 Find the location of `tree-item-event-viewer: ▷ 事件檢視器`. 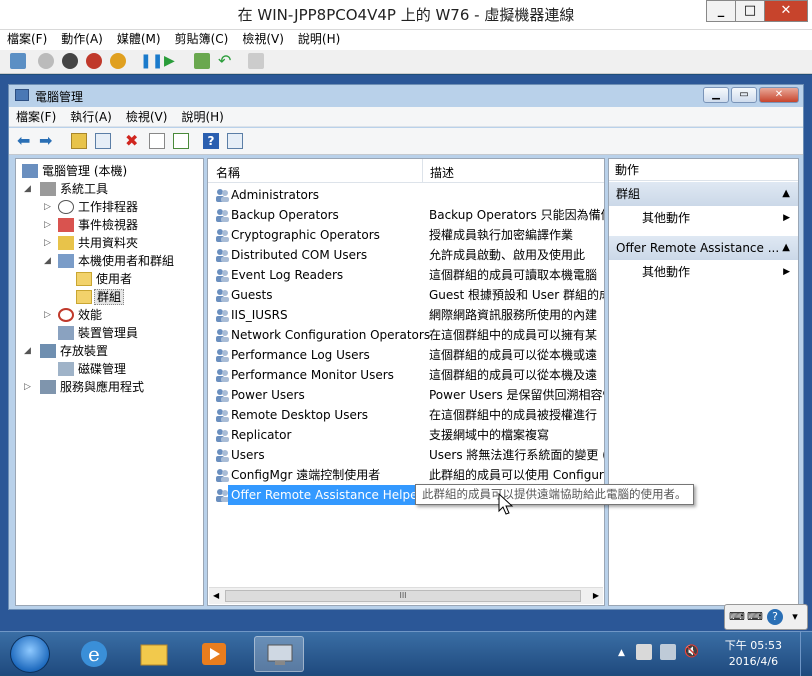

tree-item-event-viewer: ▷ 事件檢視器 is located at coordinates (91, 225).